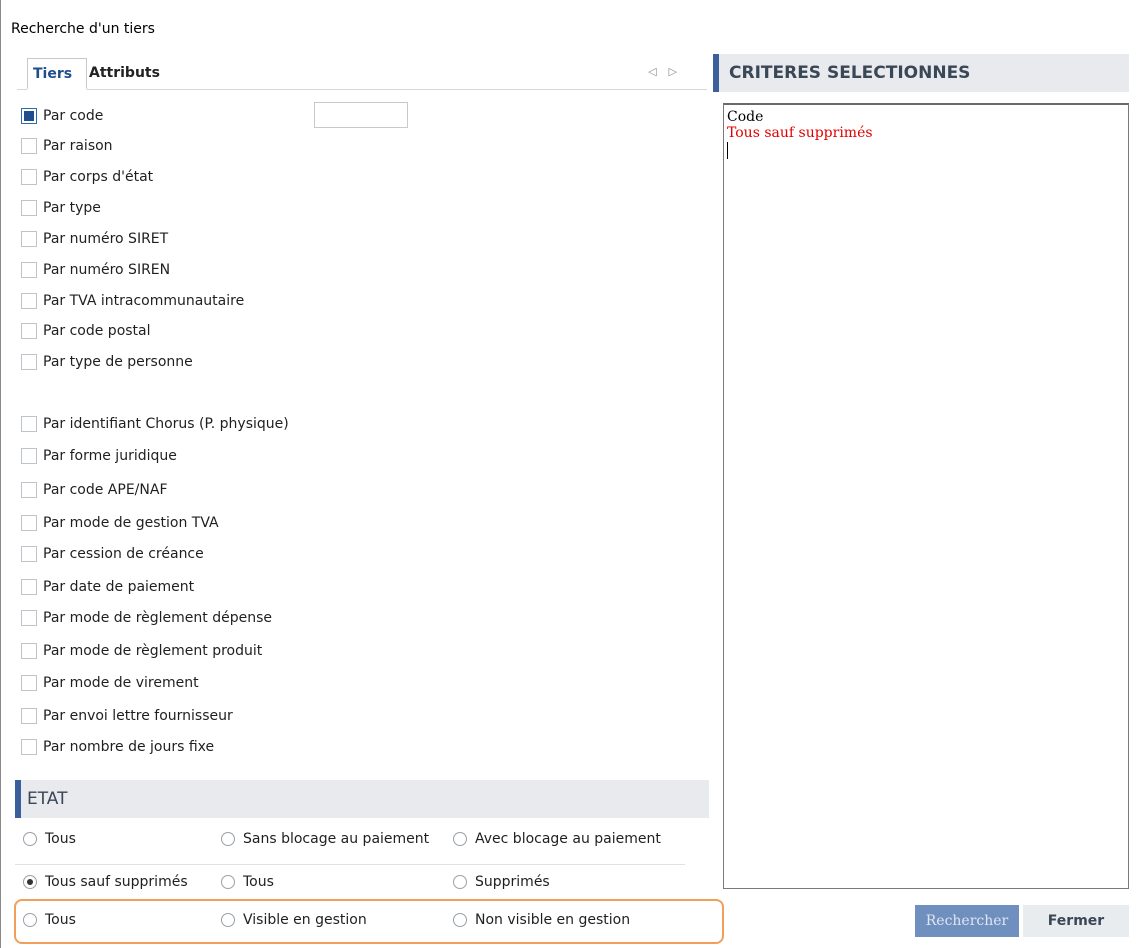 This screenshot has height=948, width=1141. I want to click on criteria-checkbox-row: Par code, so click(62, 116).